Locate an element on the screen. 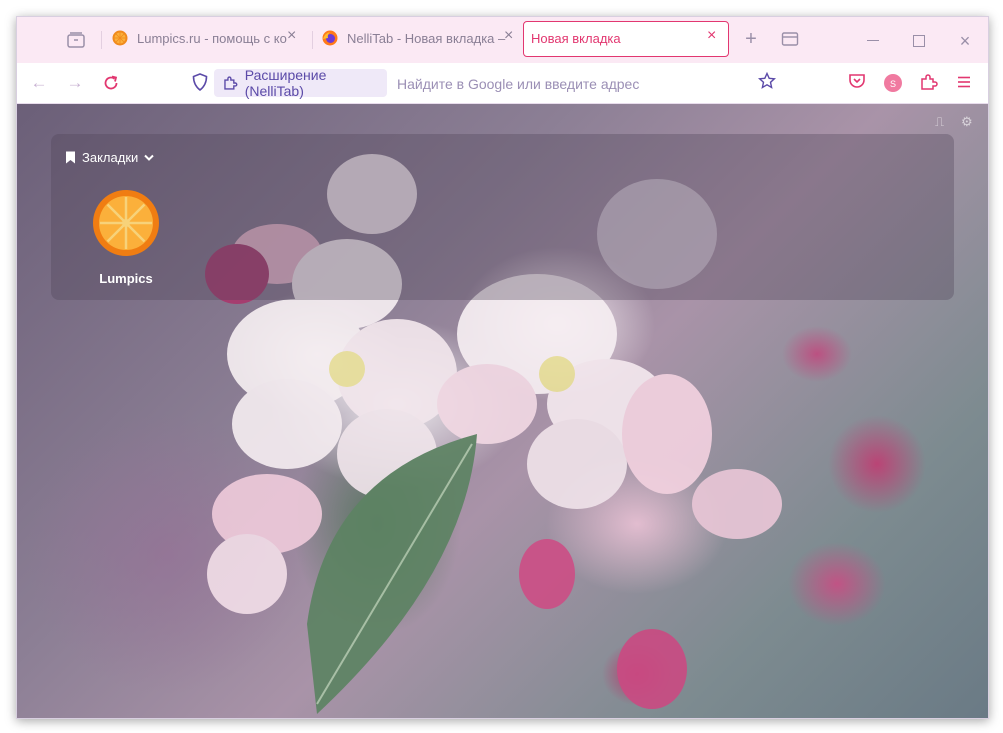 The image size is (1003, 733). pocket-icon is located at coordinates (857, 81).